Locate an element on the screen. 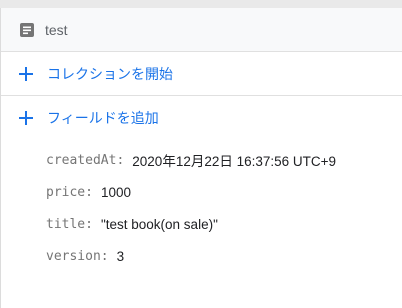  field-key: title: is located at coordinates (69, 224).